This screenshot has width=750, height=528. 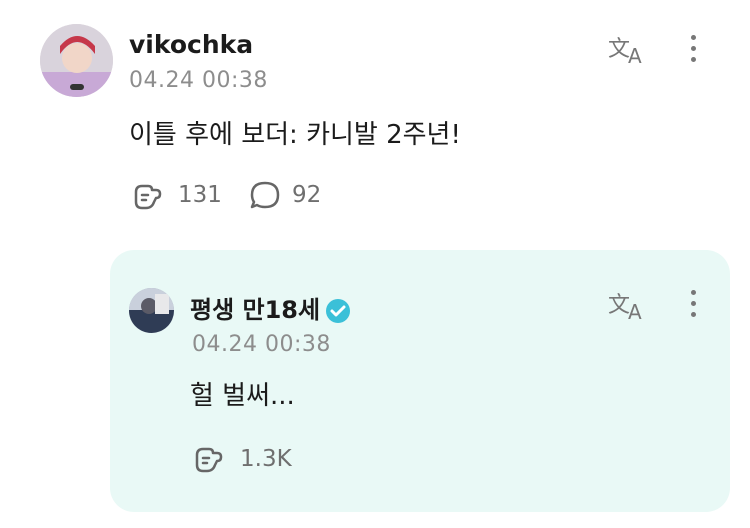 What do you see at coordinates (198, 80) in the screenshot?
I see `post-timestamp: 04.24 00:38` at bounding box center [198, 80].